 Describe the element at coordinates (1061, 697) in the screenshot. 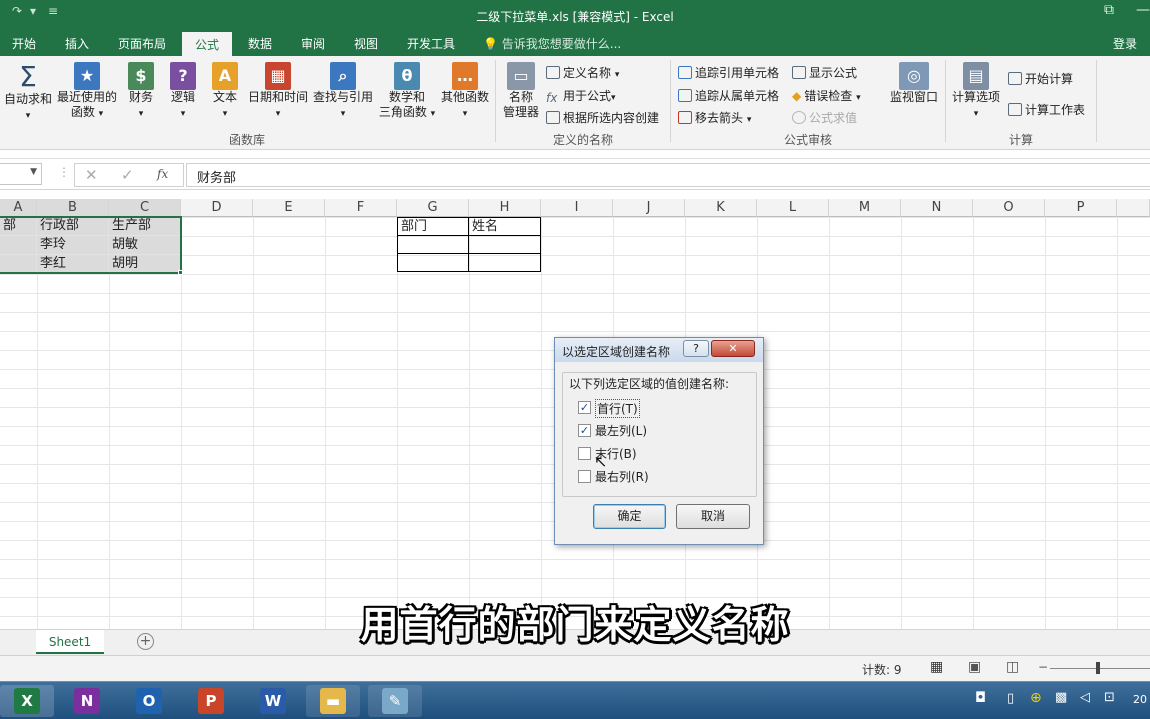

I see `tray-ime-icon: ▩` at that location.